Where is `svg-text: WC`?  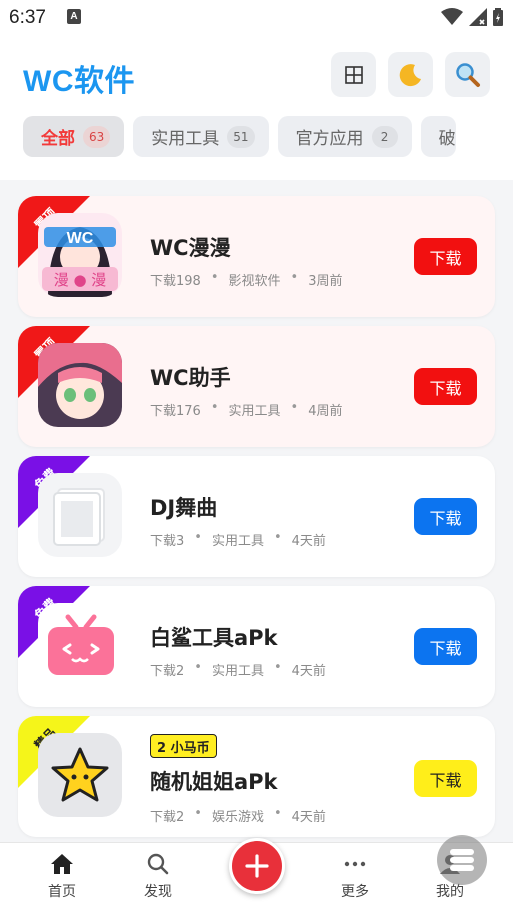 svg-text: WC is located at coordinates (80, 238).